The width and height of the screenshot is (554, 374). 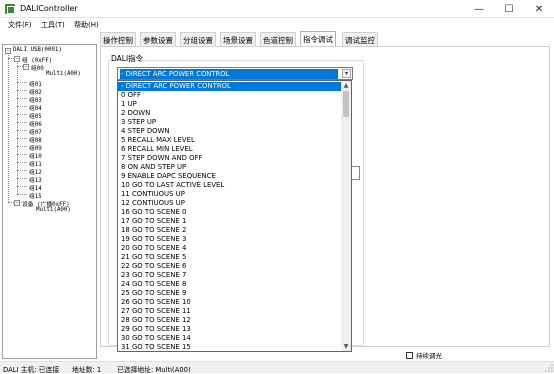 What do you see at coordinates (198, 39) in the screenshot?
I see `tab-grouping: 分组设置` at bounding box center [198, 39].